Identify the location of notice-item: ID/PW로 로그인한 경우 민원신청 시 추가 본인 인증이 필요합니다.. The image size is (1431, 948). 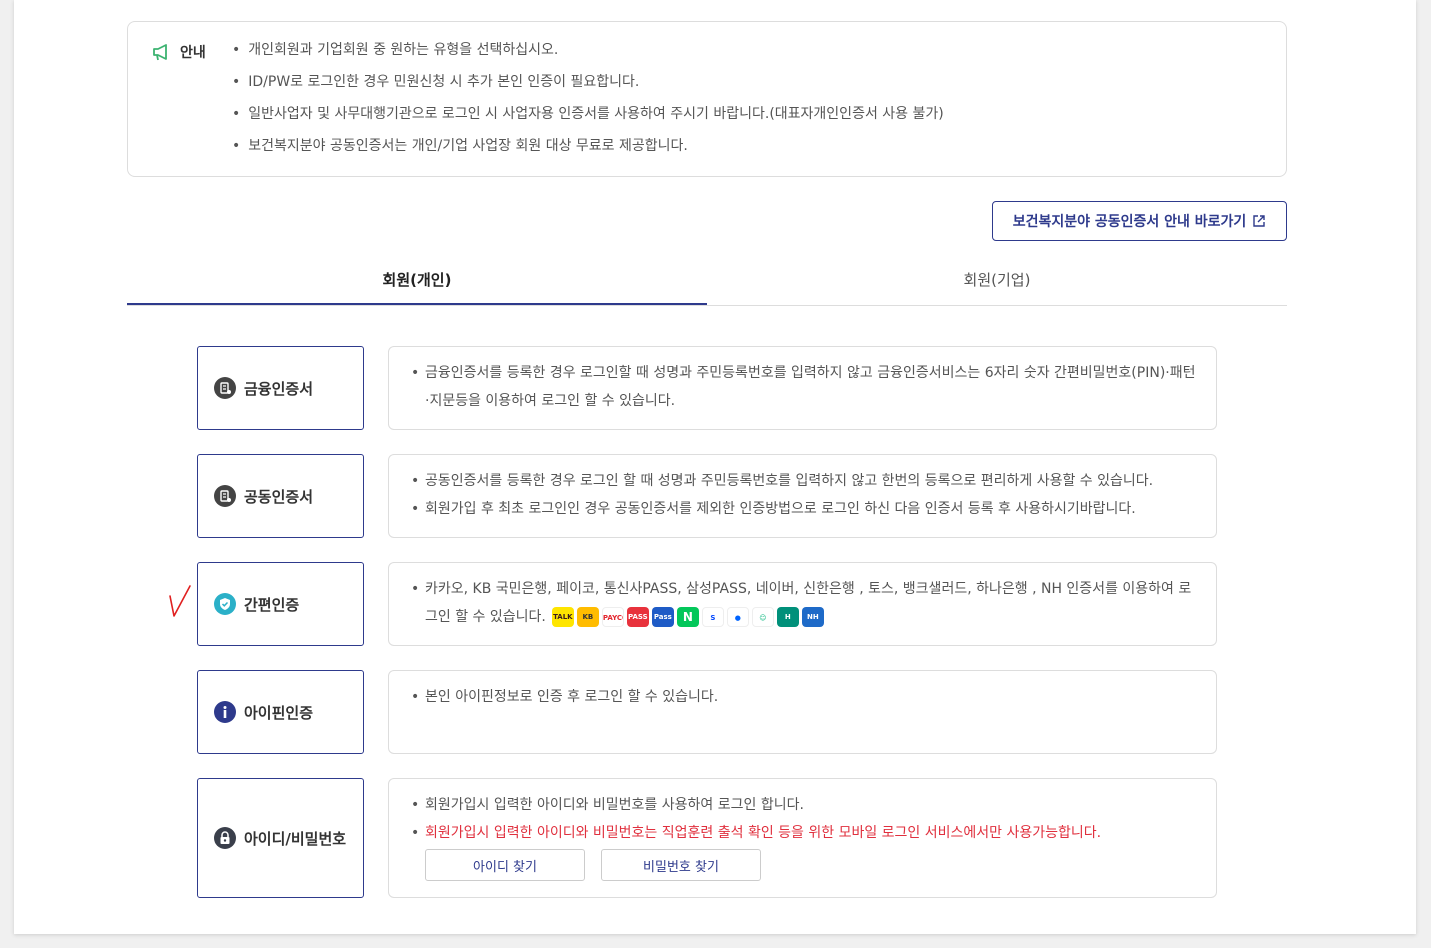
(588, 88).